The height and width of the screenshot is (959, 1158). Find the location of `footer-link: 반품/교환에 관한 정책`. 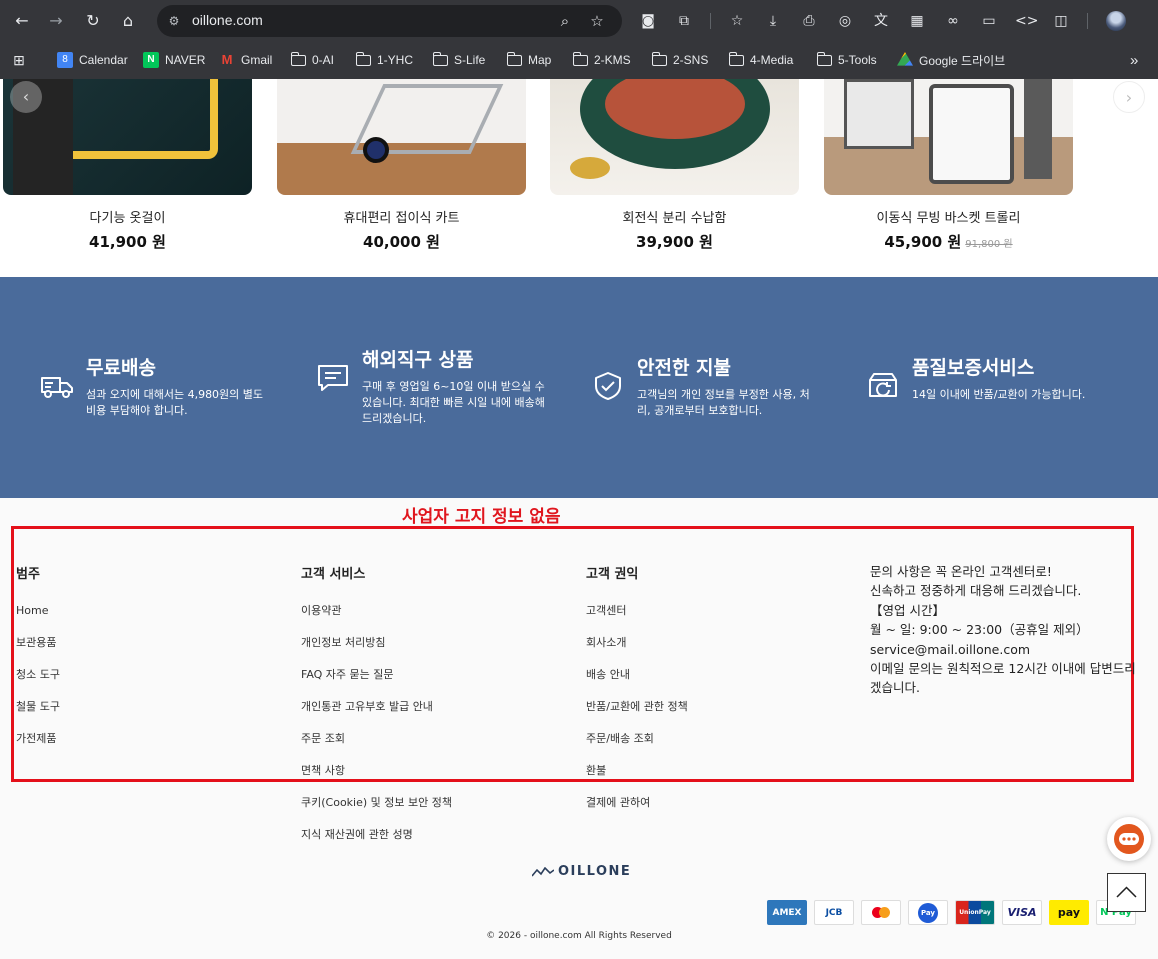

footer-link: 반품/교환에 관한 정책 is located at coordinates (637, 716).